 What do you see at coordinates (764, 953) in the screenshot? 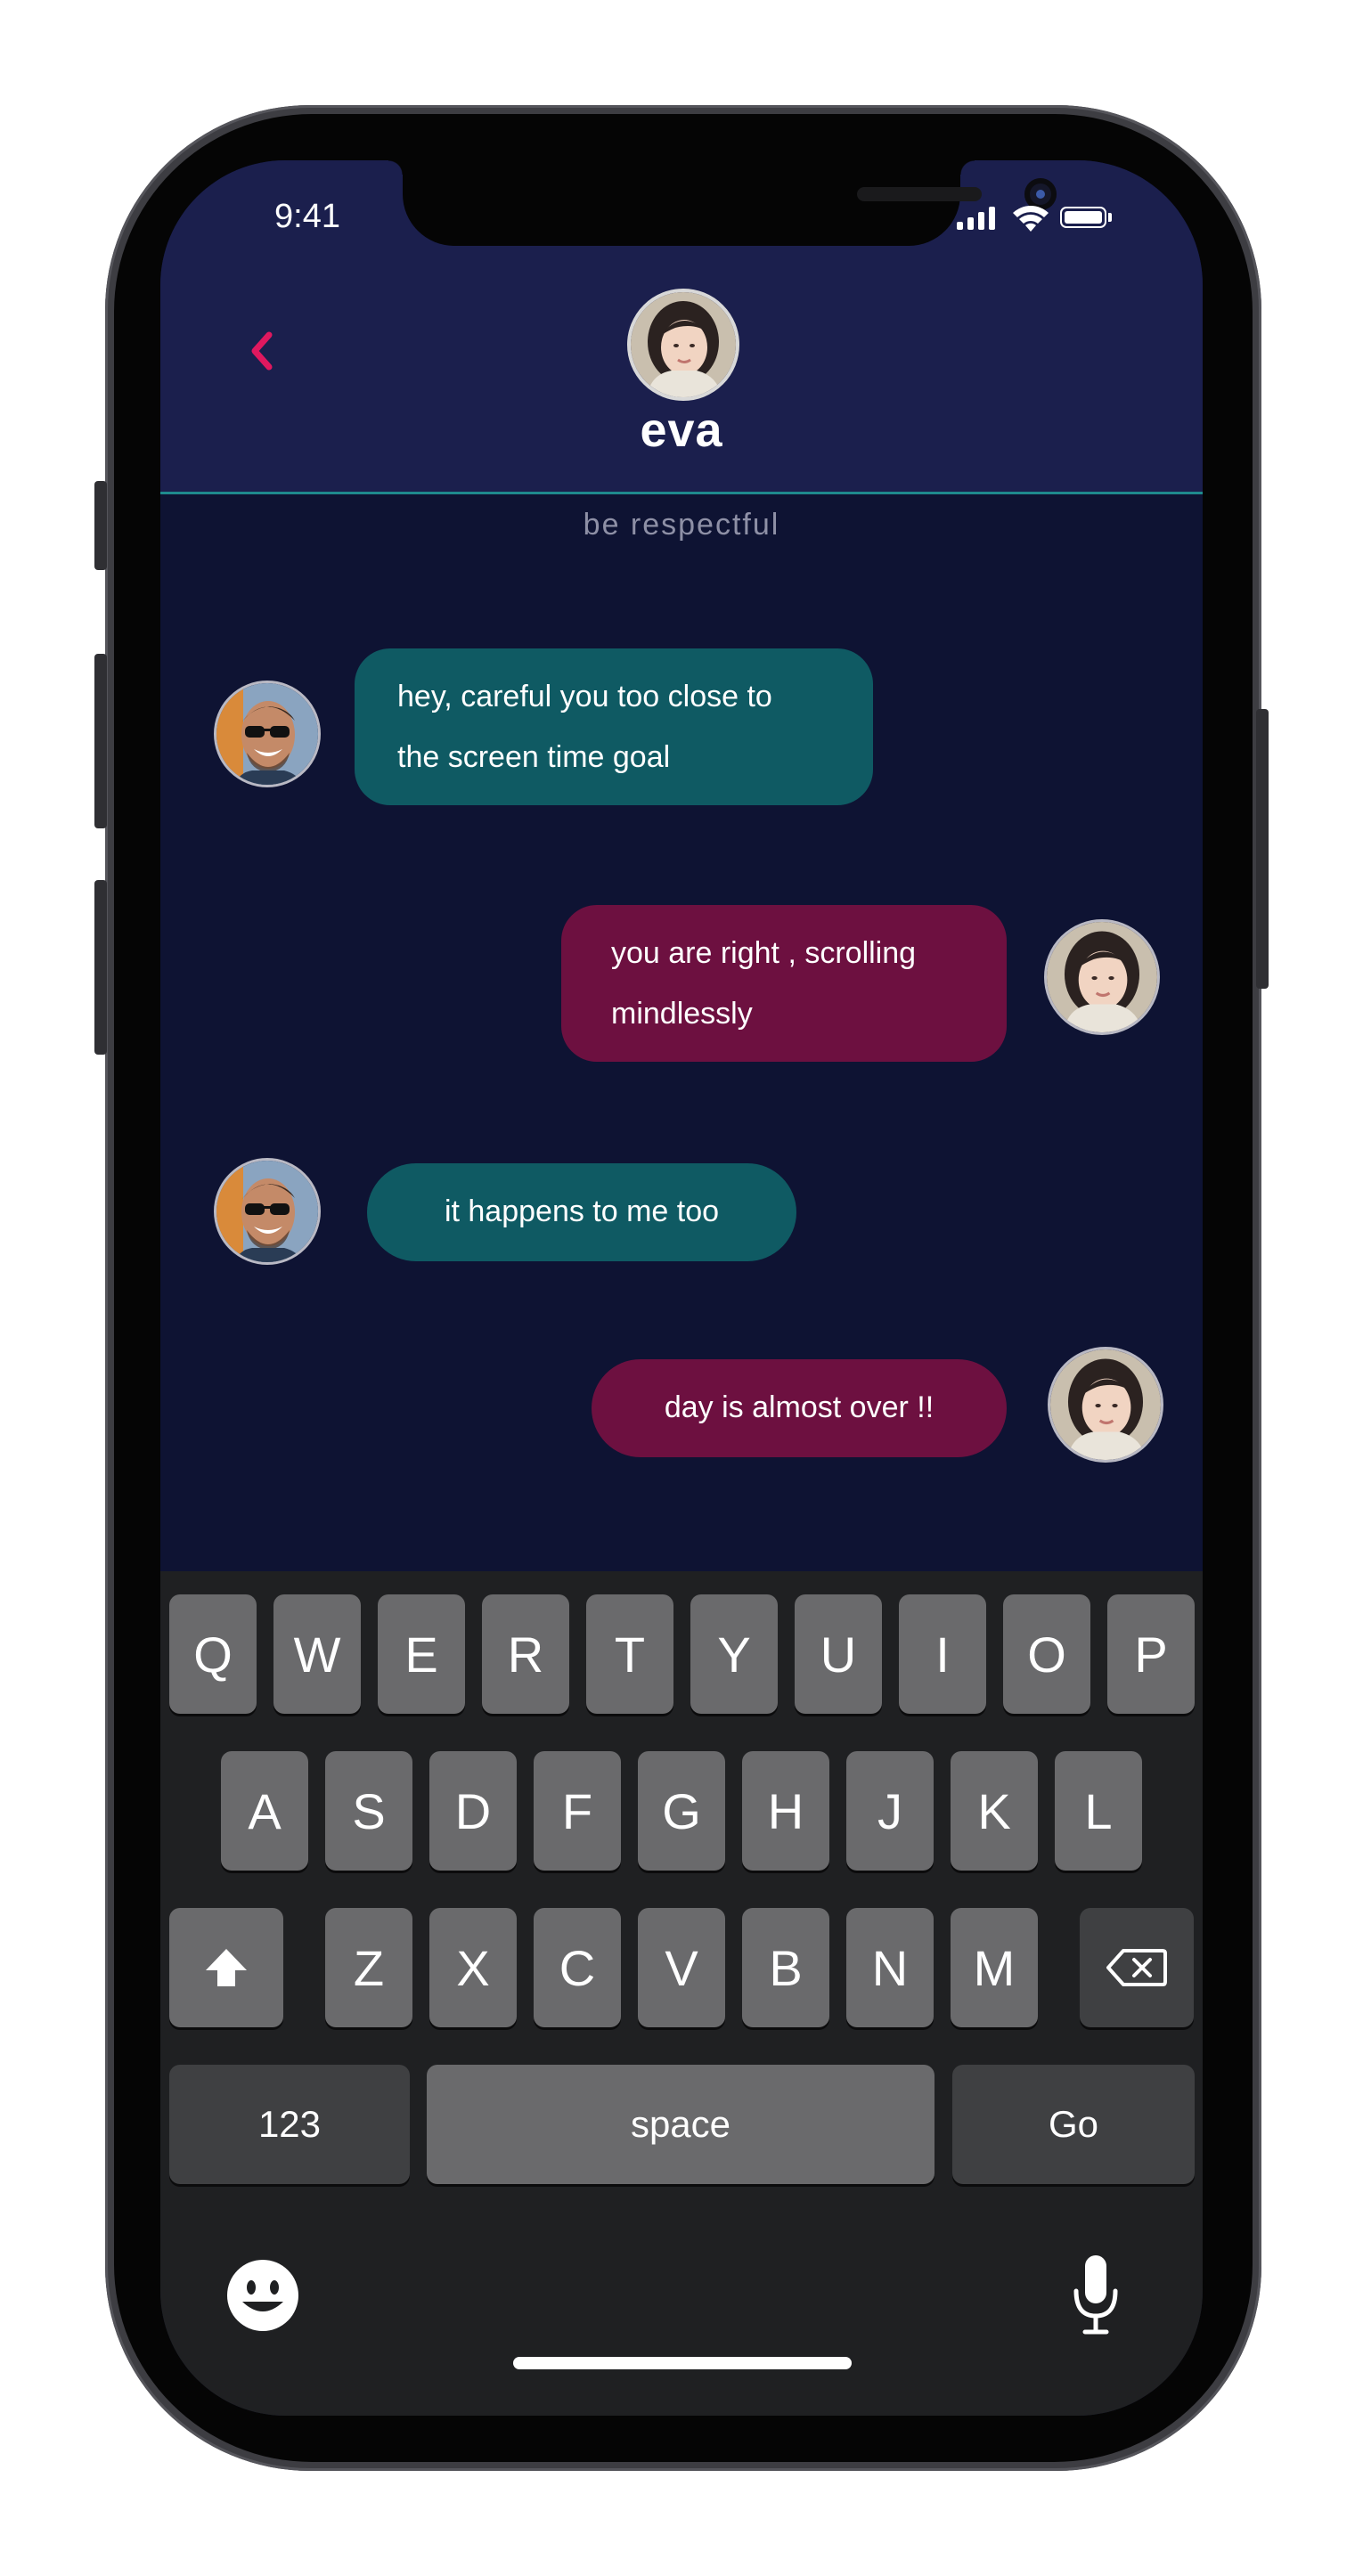
I see `message-line: you are right , scrolling` at bounding box center [764, 953].